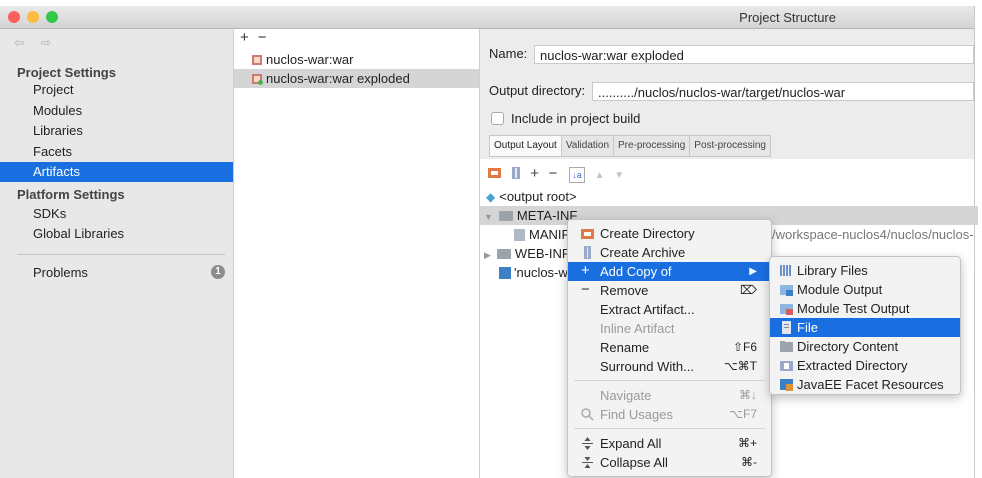  Describe the element at coordinates (749, 462) in the screenshot. I see `shortcut: ⌘-` at that location.